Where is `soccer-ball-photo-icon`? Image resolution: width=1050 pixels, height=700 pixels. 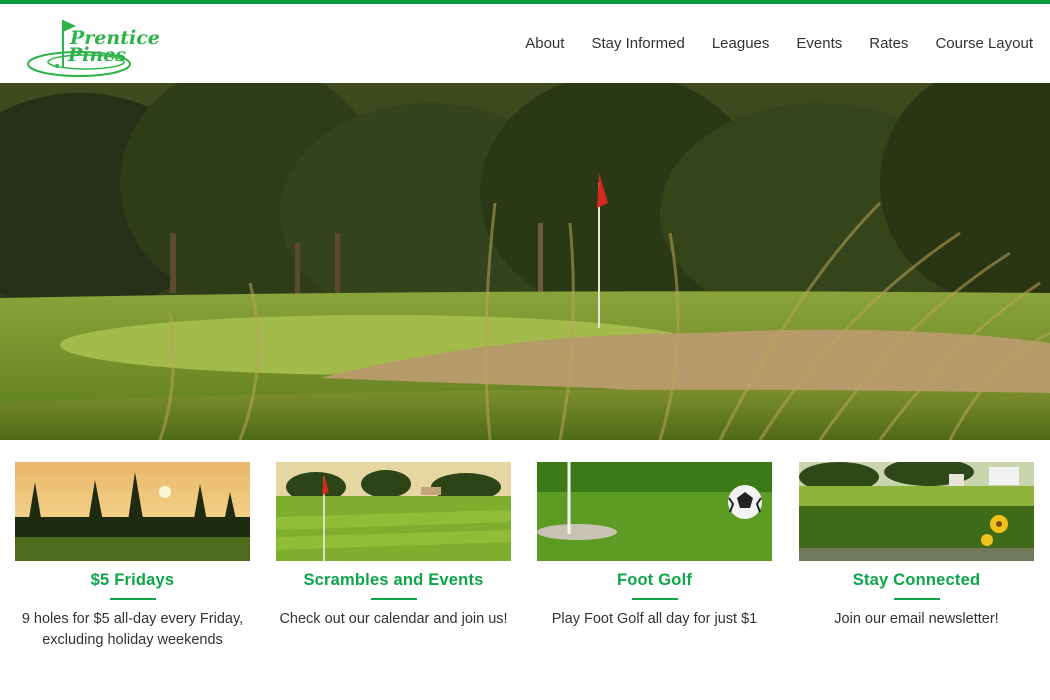 soccer-ball-photo-icon is located at coordinates (654, 511).